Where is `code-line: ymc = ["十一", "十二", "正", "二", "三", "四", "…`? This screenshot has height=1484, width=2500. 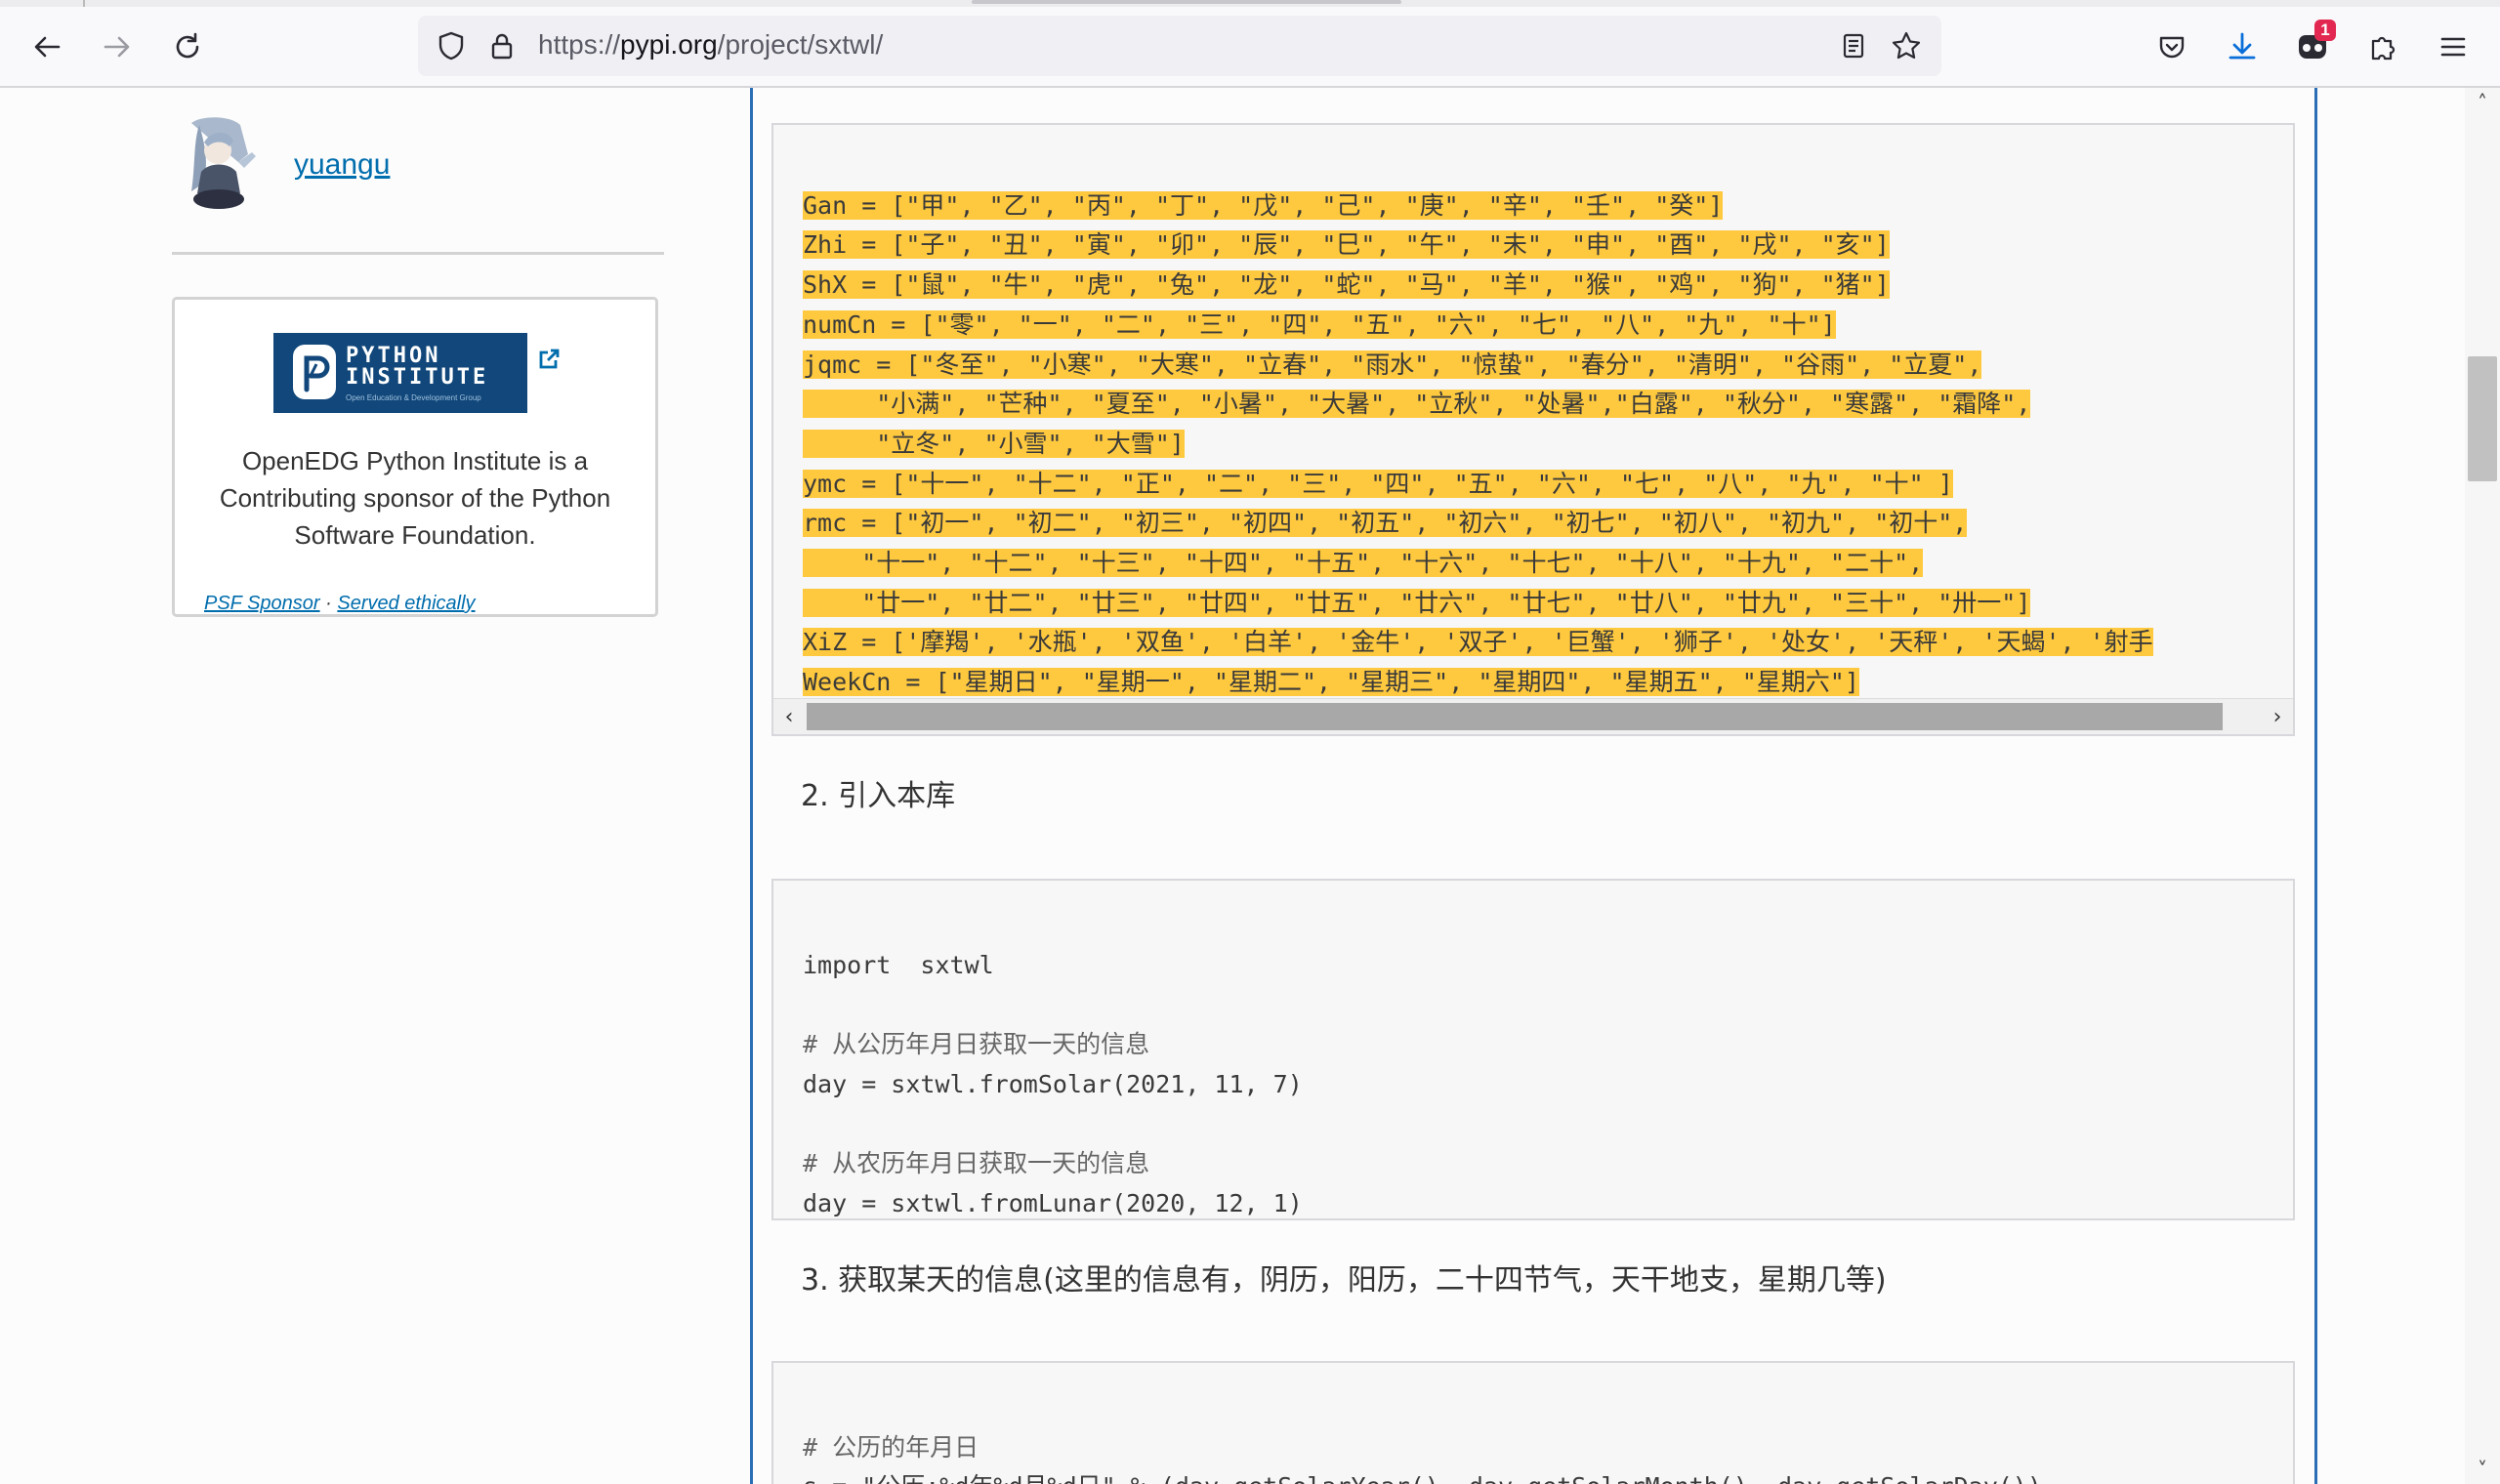
code-line: ymc = ["十一", "十二", "正", "二", "三", "四", "… is located at coordinates (1378, 484).